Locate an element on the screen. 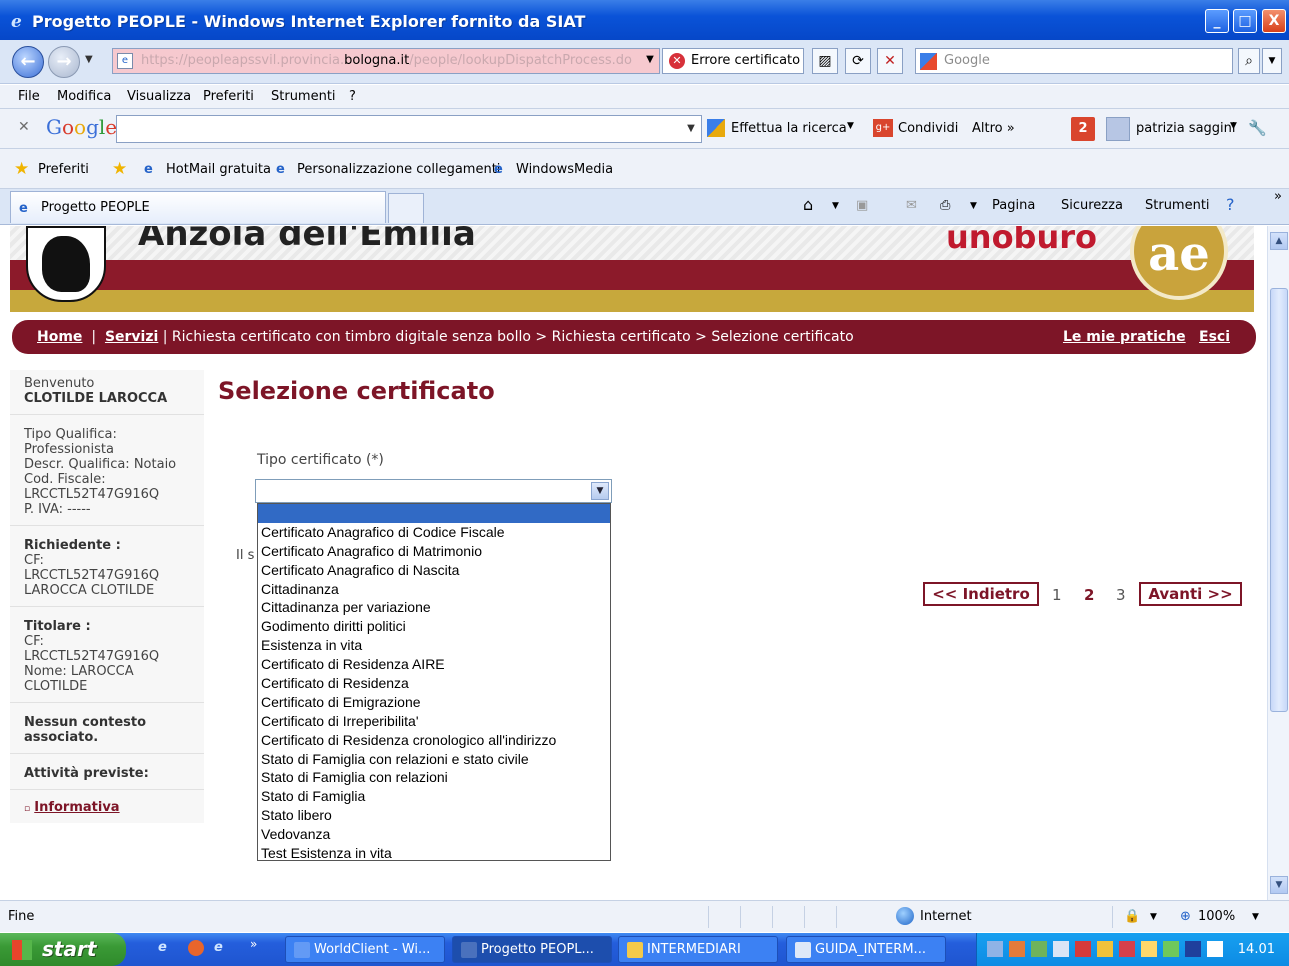 This screenshot has height=966, width=1289. dropdown-option: Vedovanza is located at coordinates (434, 834).